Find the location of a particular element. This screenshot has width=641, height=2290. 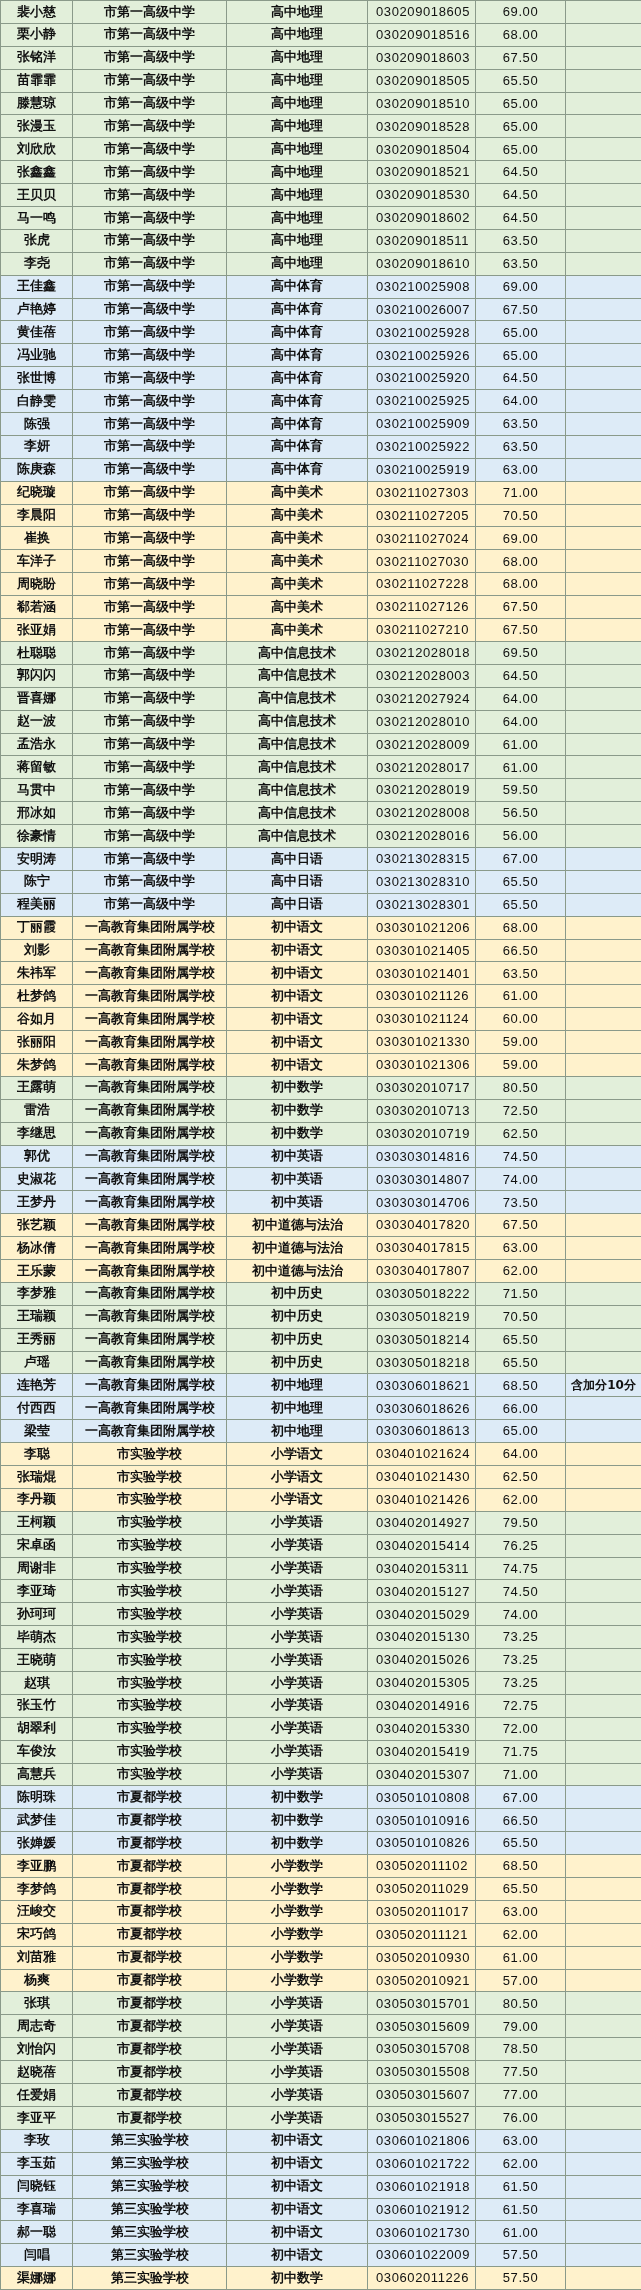

name-cell: 宋巧鸽 is located at coordinates (36, 1934).